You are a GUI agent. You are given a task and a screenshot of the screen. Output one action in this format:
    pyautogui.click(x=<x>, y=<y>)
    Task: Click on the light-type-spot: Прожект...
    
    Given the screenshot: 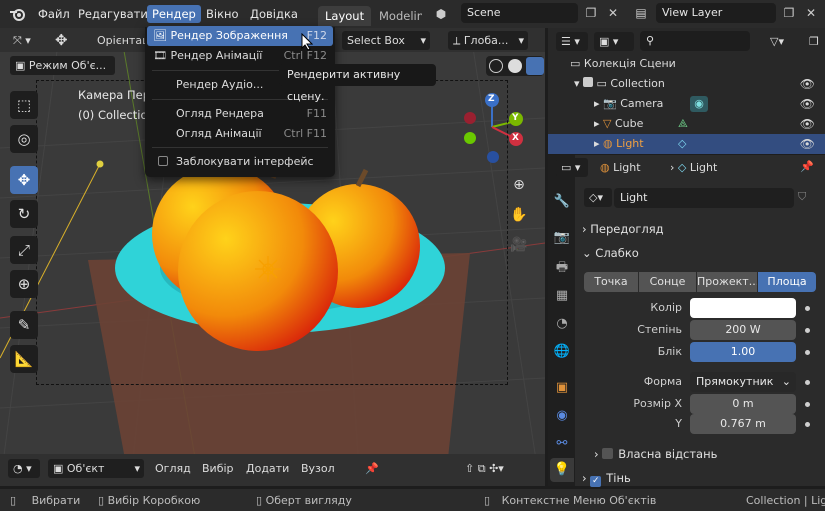 What is the action you would take?
    pyautogui.click(x=727, y=282)
    